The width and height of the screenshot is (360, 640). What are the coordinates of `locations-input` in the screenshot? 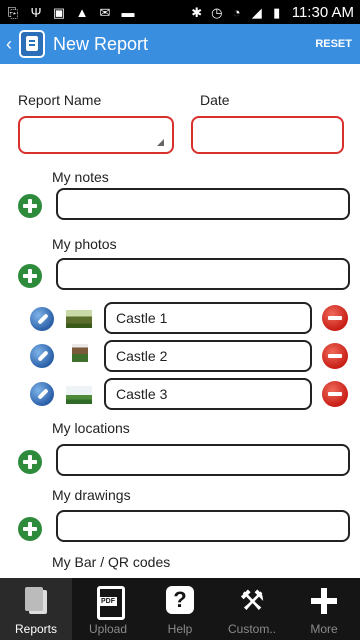 It's located at (203, 460).